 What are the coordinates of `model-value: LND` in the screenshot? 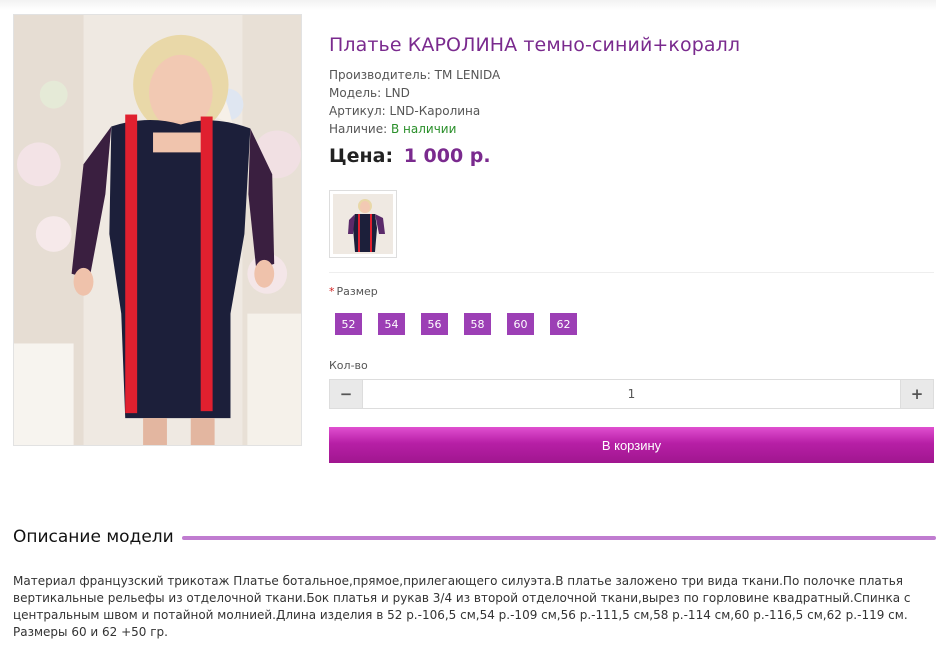 It's located at (397, 93).